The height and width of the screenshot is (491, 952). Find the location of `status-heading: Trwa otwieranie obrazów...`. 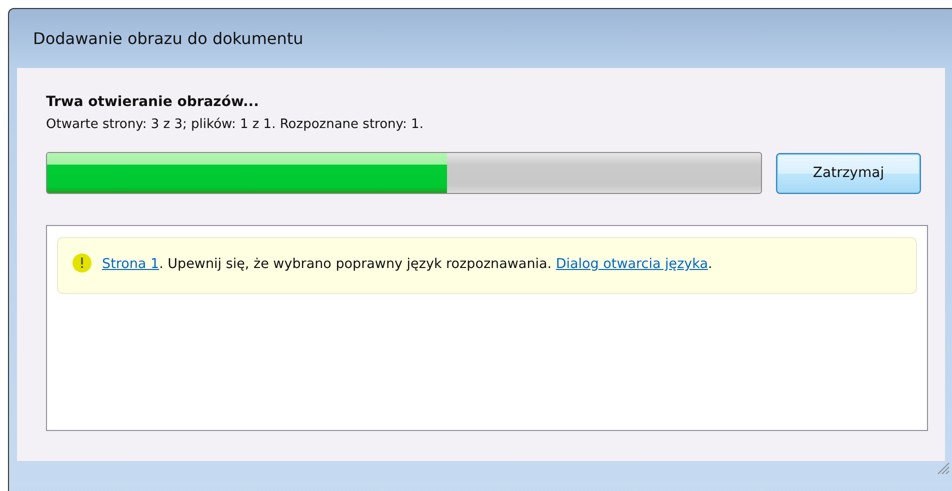

status-heading: Trwa otwieranie obrazów... is located at coordinates (153, 102).